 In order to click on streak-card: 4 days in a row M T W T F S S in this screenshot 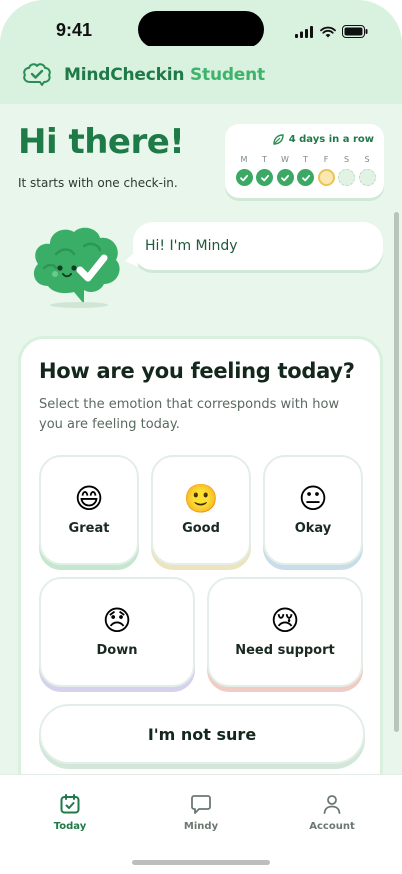, I will do `click(304, 161)`.